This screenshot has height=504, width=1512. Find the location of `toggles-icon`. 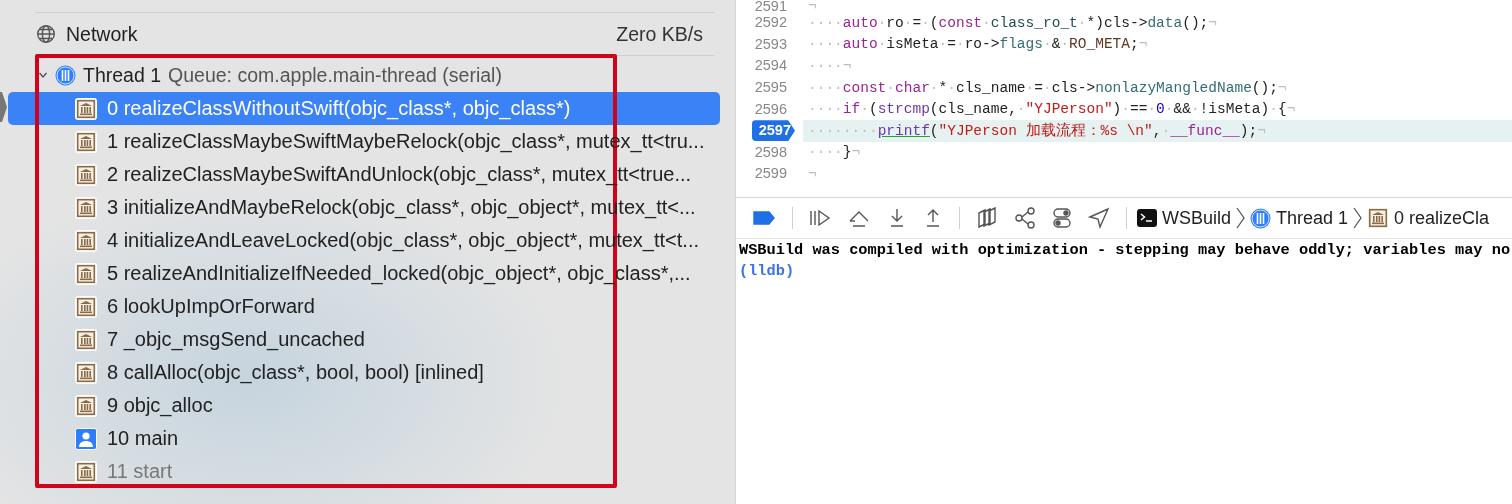

toggles-icon is located at coordinates (1062, 218).